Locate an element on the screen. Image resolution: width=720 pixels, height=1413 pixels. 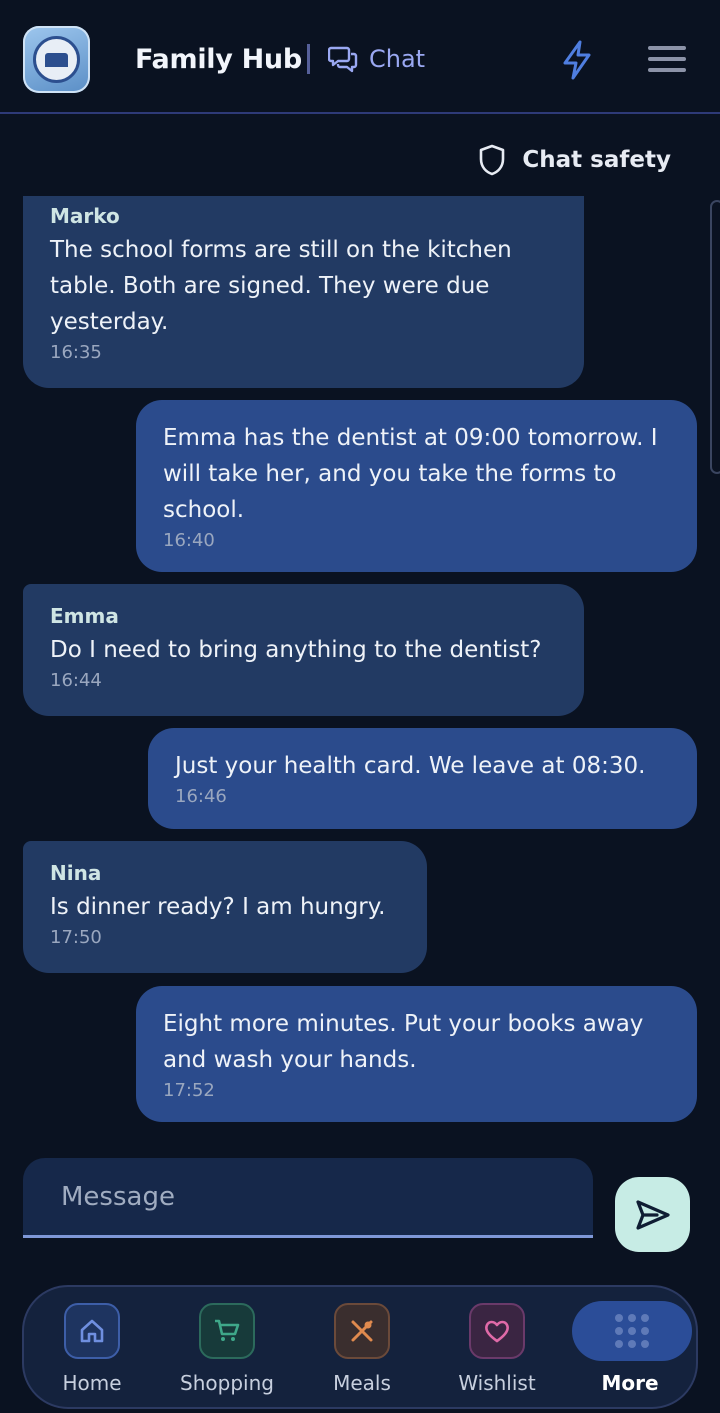
message-sender: Marko is located at coordinates (85, 216).